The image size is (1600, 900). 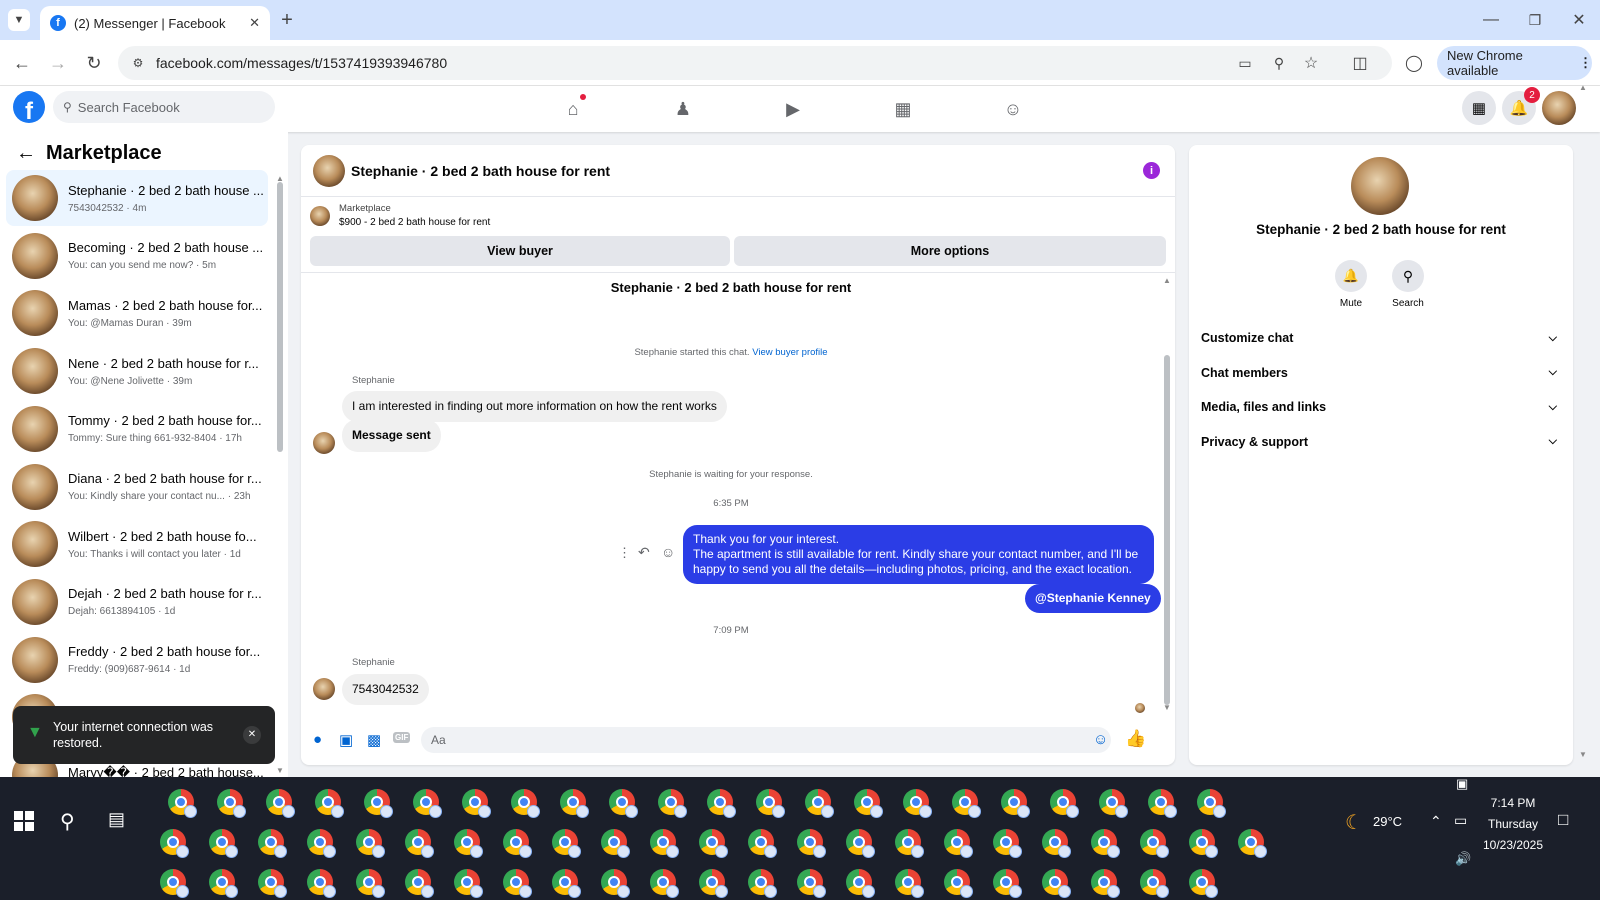 What do you see at coordinates (1093, 598) in the screenshot?
I see `outgoing-mention-message: @Stephanie Kenney` at bounding box center [1093, 598].